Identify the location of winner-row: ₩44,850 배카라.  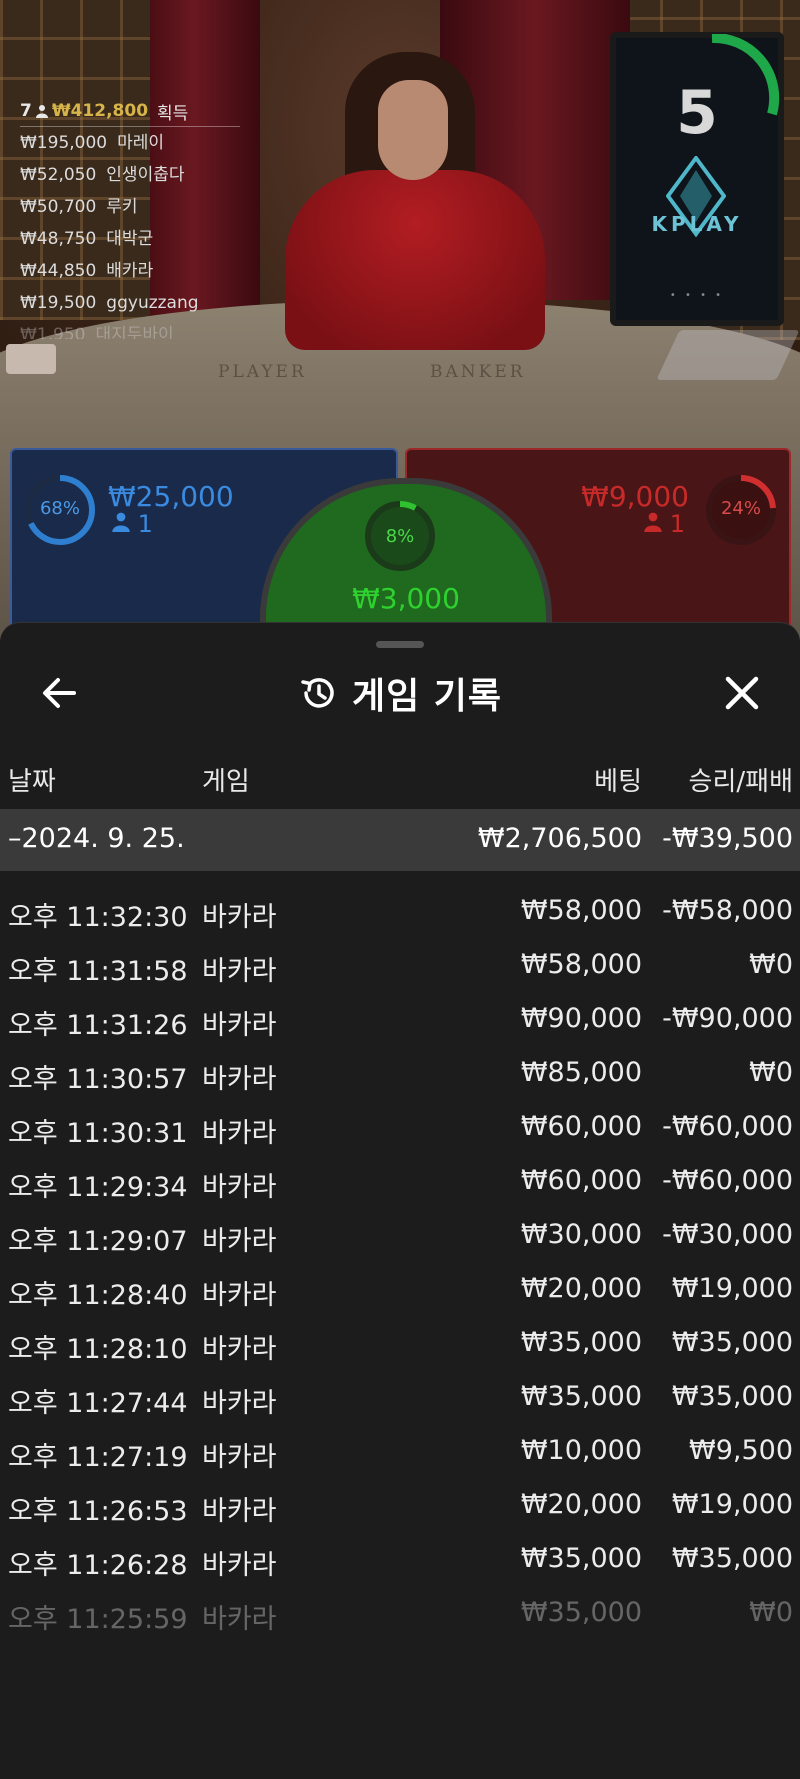
(130, 271).